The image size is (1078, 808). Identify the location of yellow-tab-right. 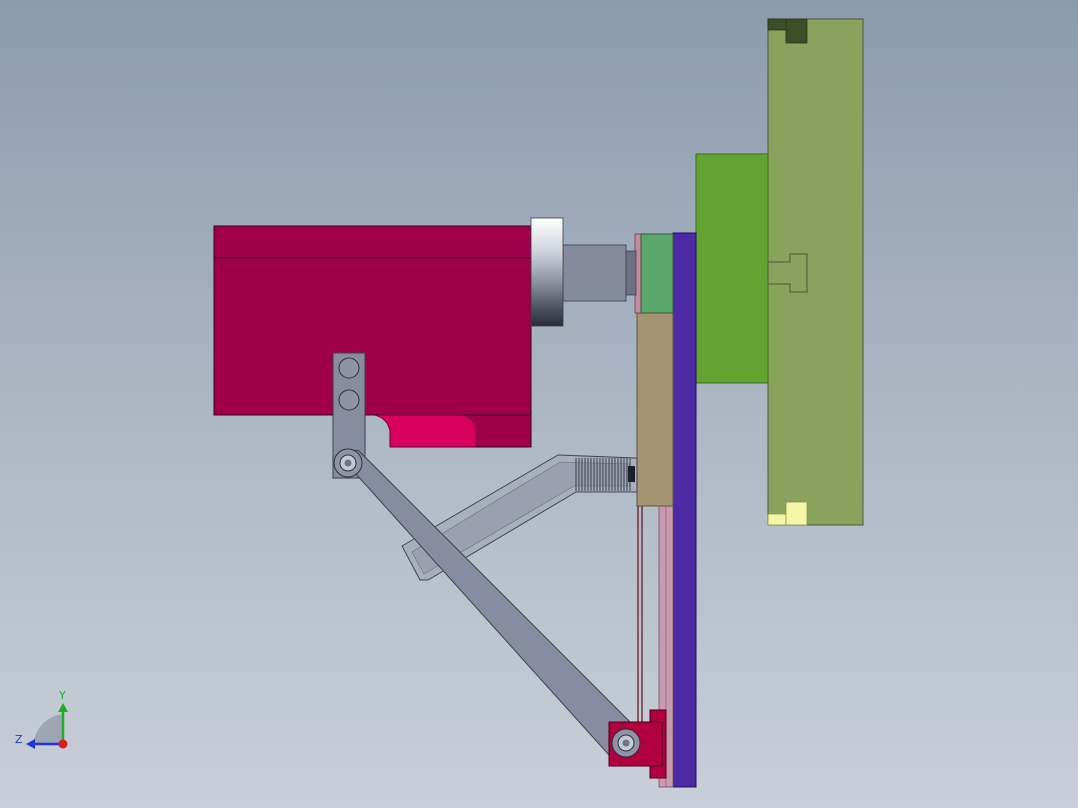
(796, 513).